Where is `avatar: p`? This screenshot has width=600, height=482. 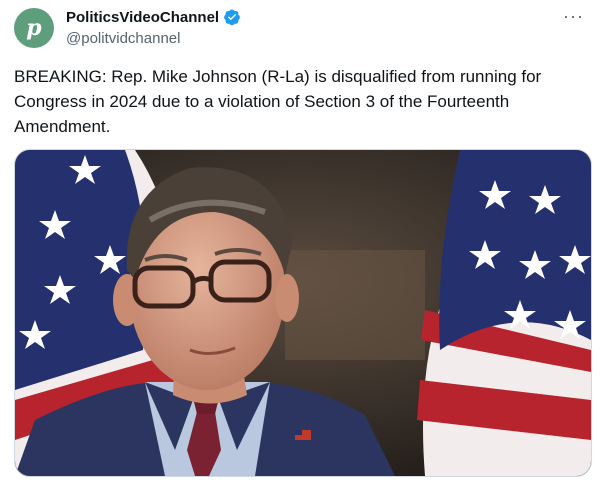
avatar: p is located at coordinates (34, 28).